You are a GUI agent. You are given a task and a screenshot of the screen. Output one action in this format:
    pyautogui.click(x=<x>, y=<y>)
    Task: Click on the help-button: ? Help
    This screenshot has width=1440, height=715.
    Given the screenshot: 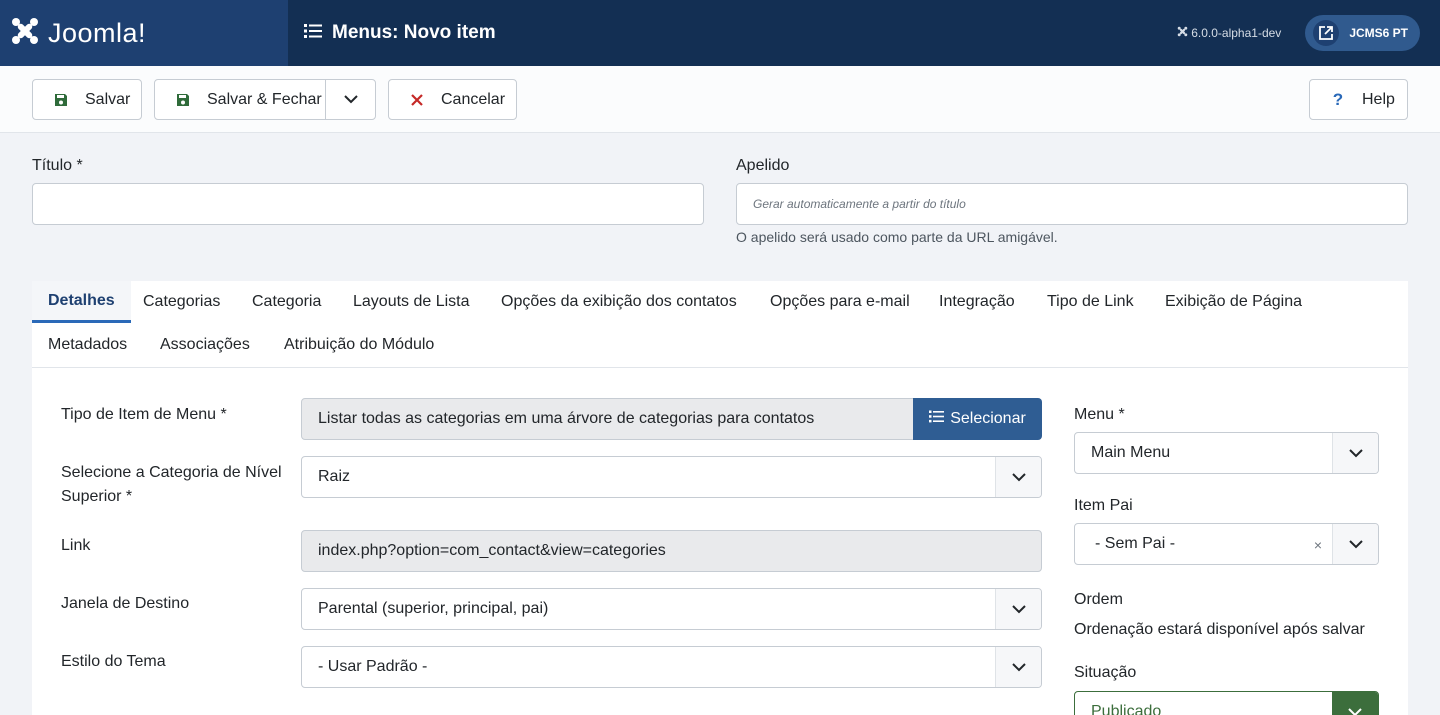 What is the action you would take?
    pyautogui.click(x=1358, y=99)
    